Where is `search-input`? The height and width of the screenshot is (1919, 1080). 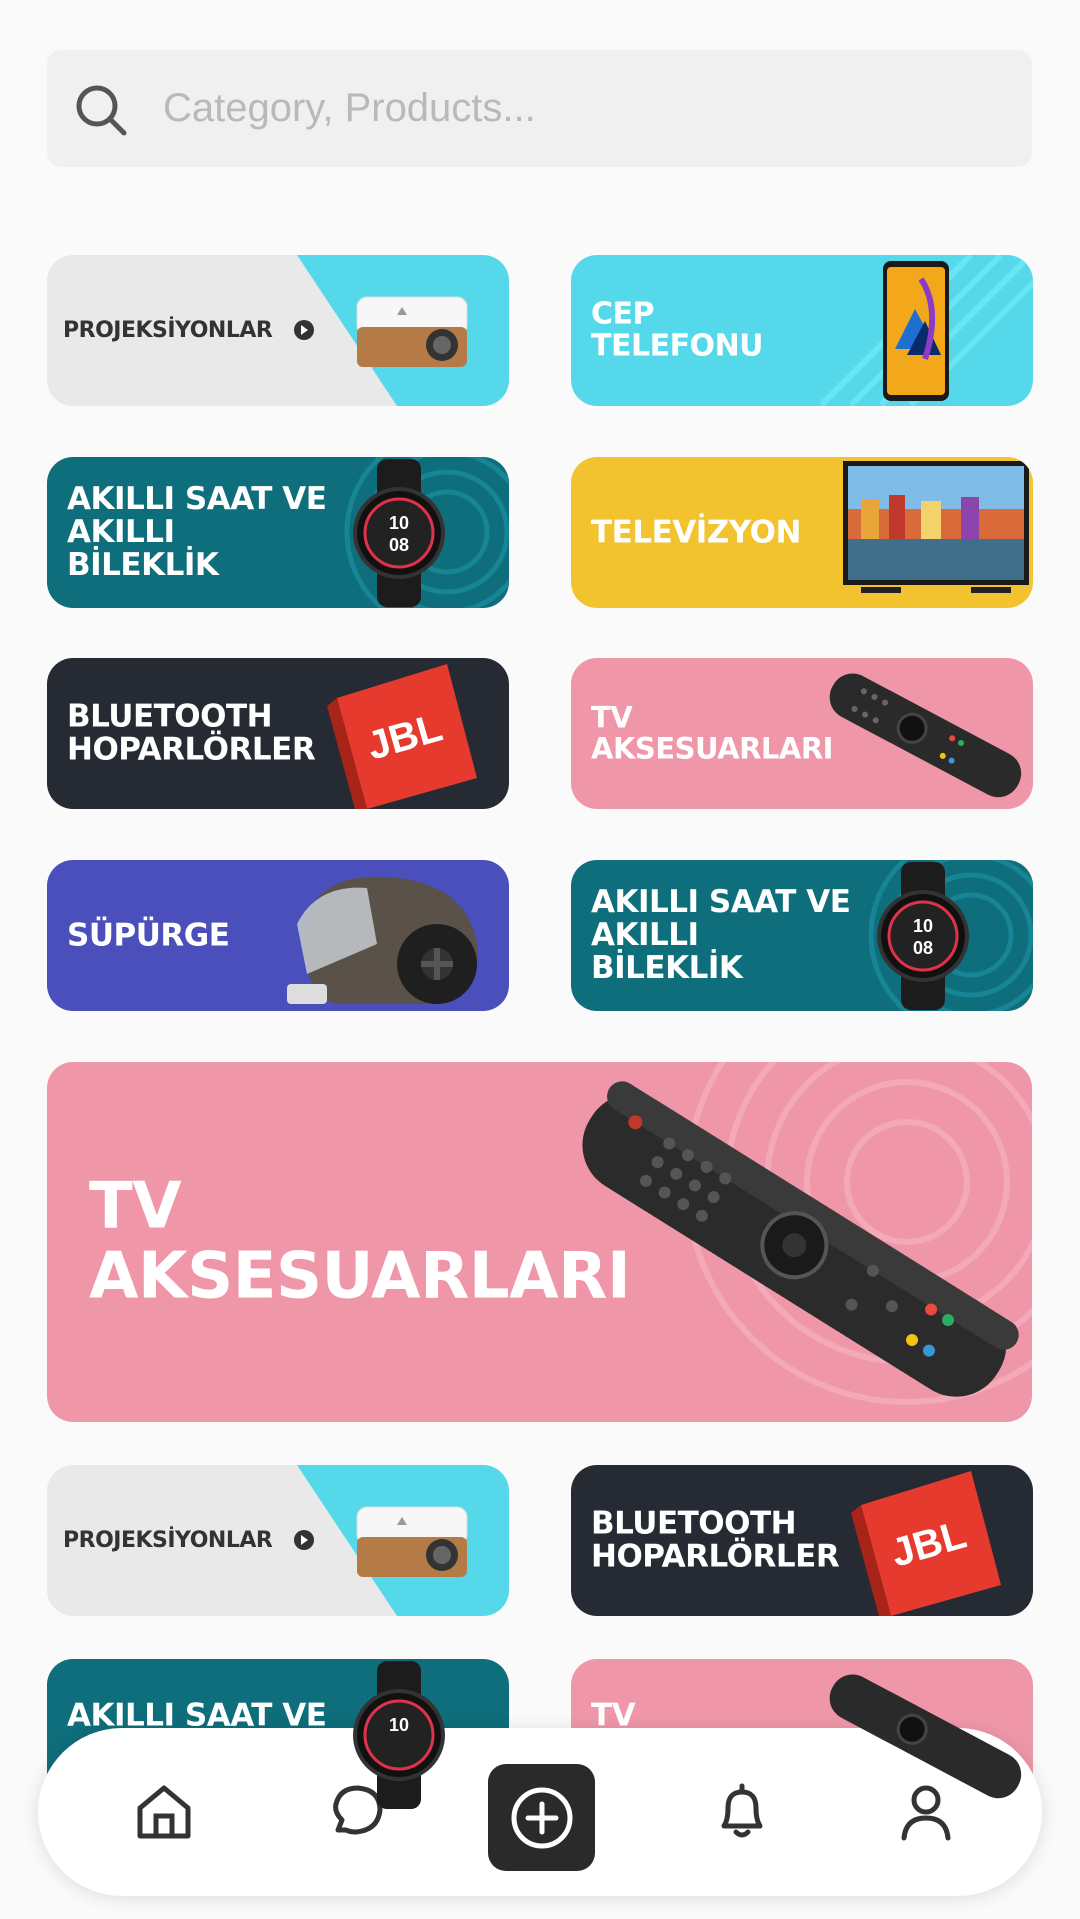 search-input is located at coordinates (583, 108).